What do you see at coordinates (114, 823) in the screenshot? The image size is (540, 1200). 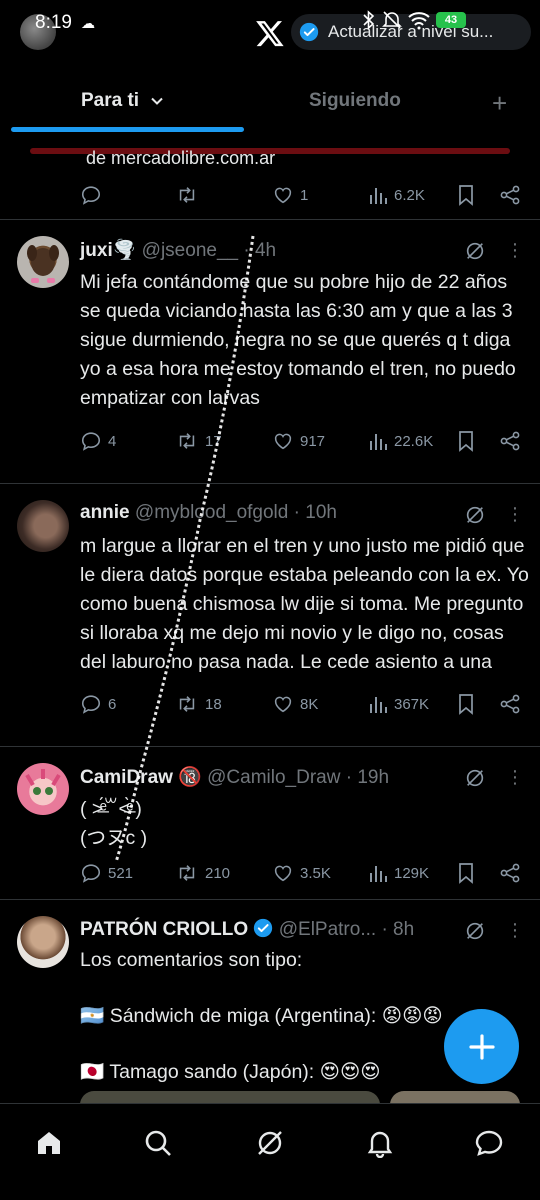 I see `post-text: ( ˃̶ͤ́꒳˂̶ͤ̀ ) (つヌc )` at bounding box center [114, 823].